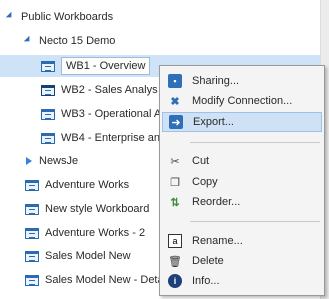 The width and height of the screenshot is (329, 299). I want to click on tree-item-label: Adventure Works, so click(87, 185).